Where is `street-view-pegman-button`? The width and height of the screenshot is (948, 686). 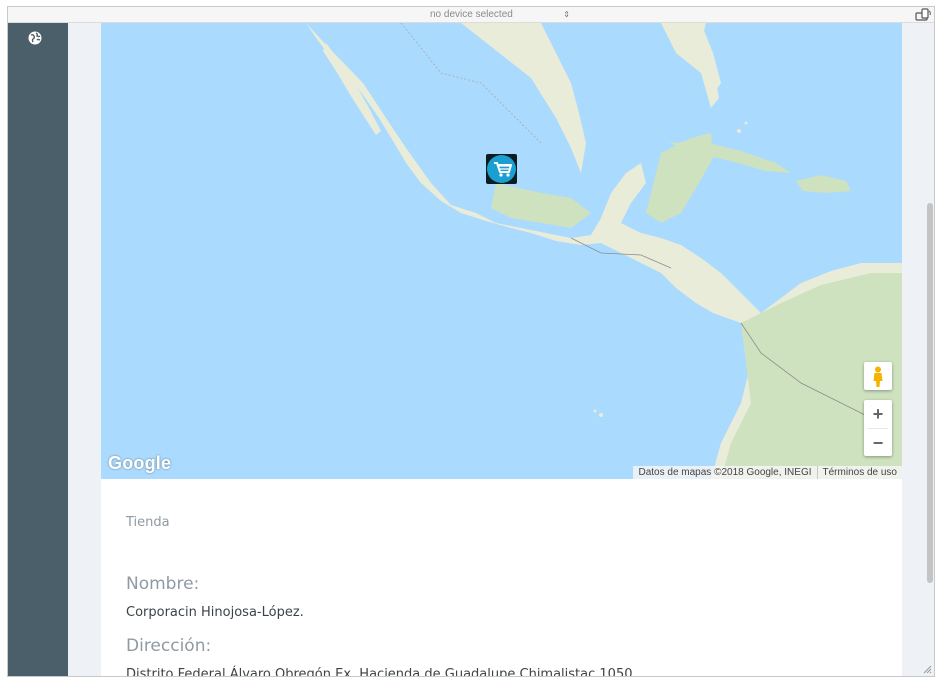
street-view-pegman-button is located at coordinates (878, 376).